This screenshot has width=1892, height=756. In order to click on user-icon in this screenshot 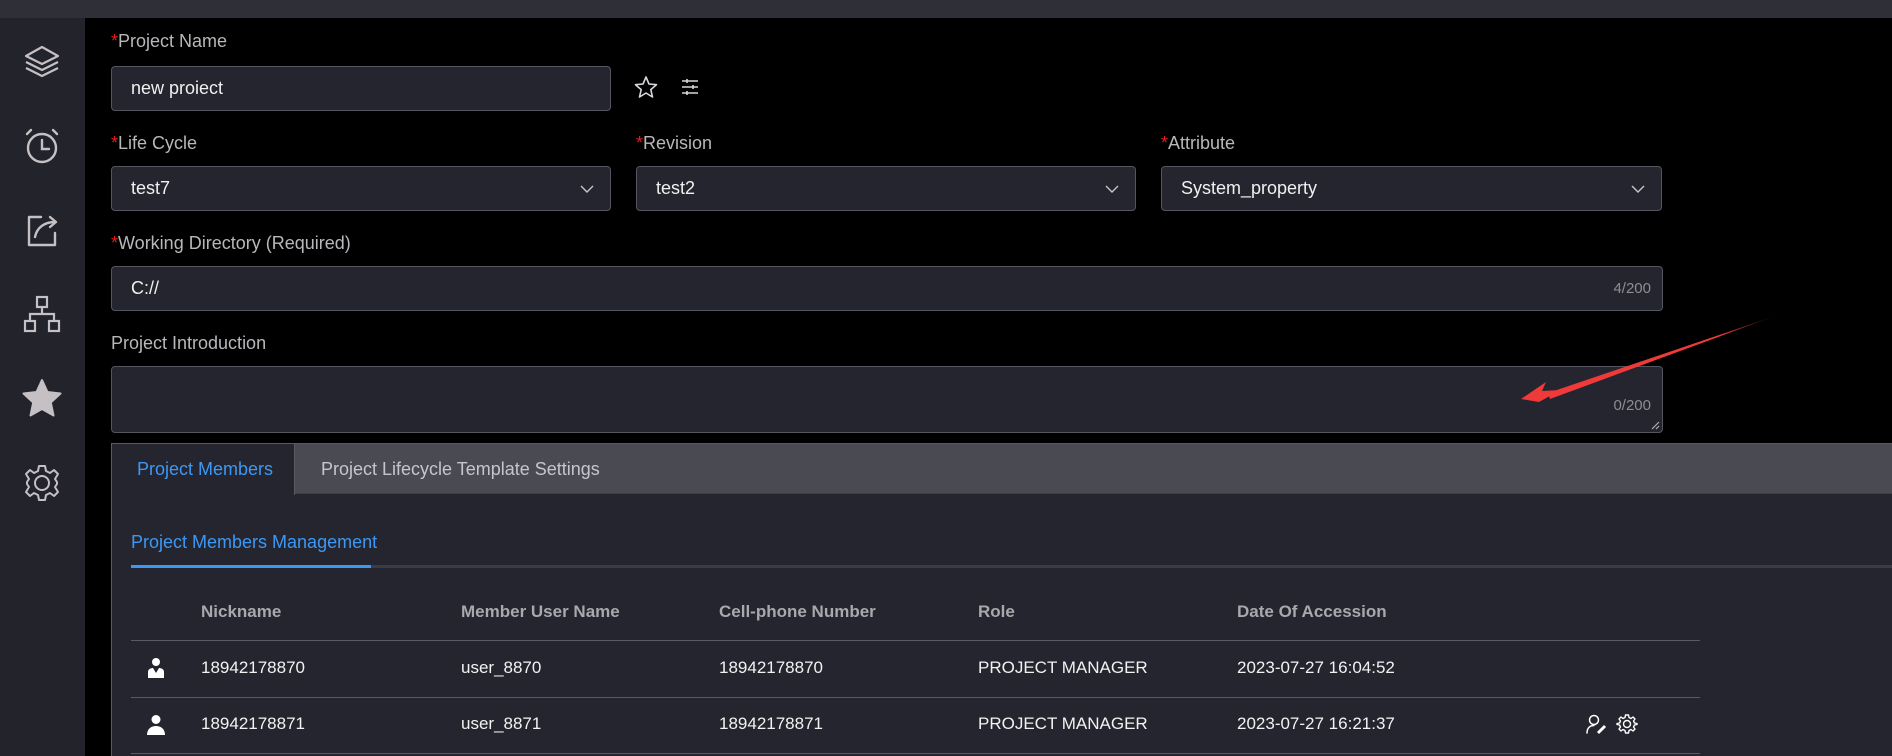, I will do `click(156, 725)`.